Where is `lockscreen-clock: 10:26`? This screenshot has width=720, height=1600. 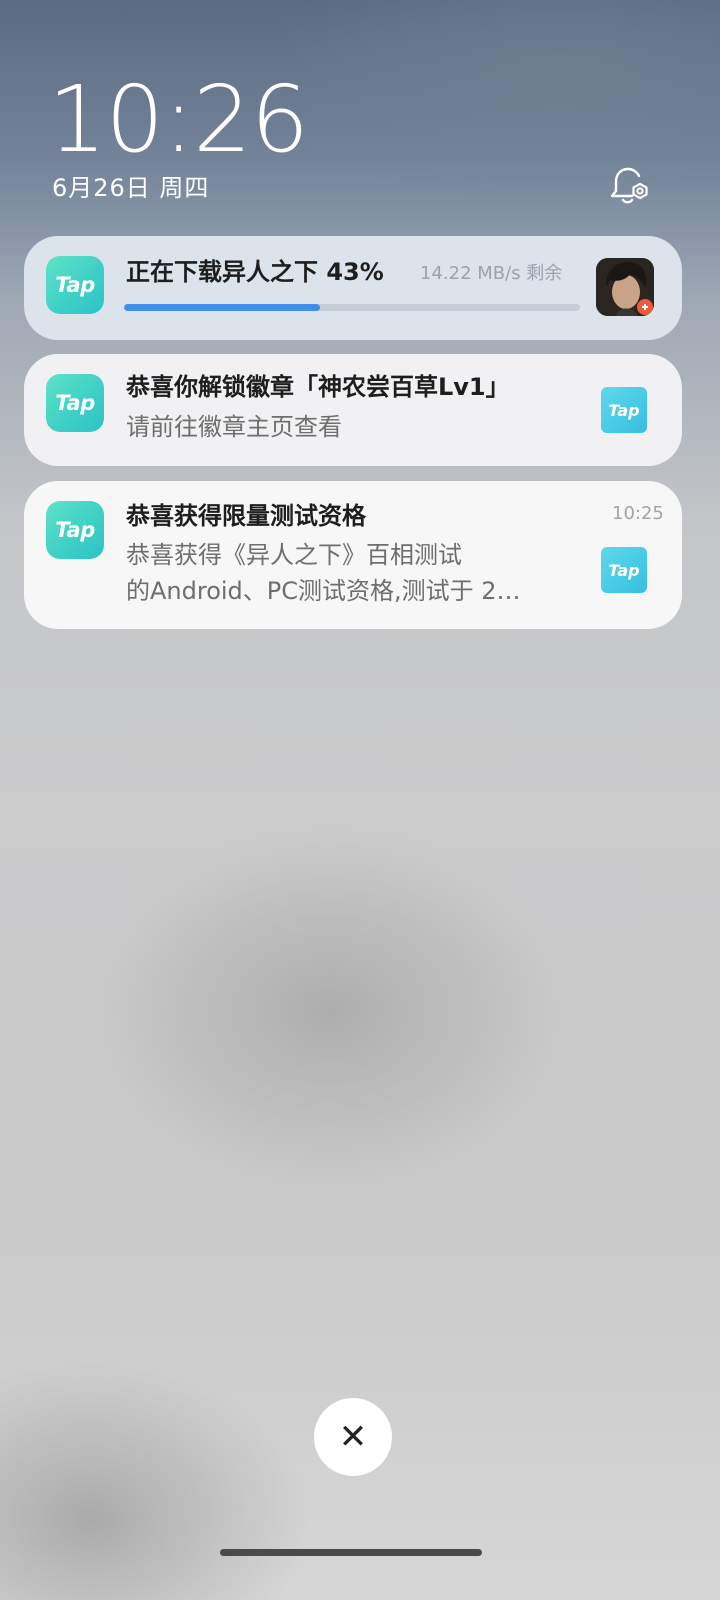
lockscreen-clock: 10:26 is located at coordinates (178, 119).